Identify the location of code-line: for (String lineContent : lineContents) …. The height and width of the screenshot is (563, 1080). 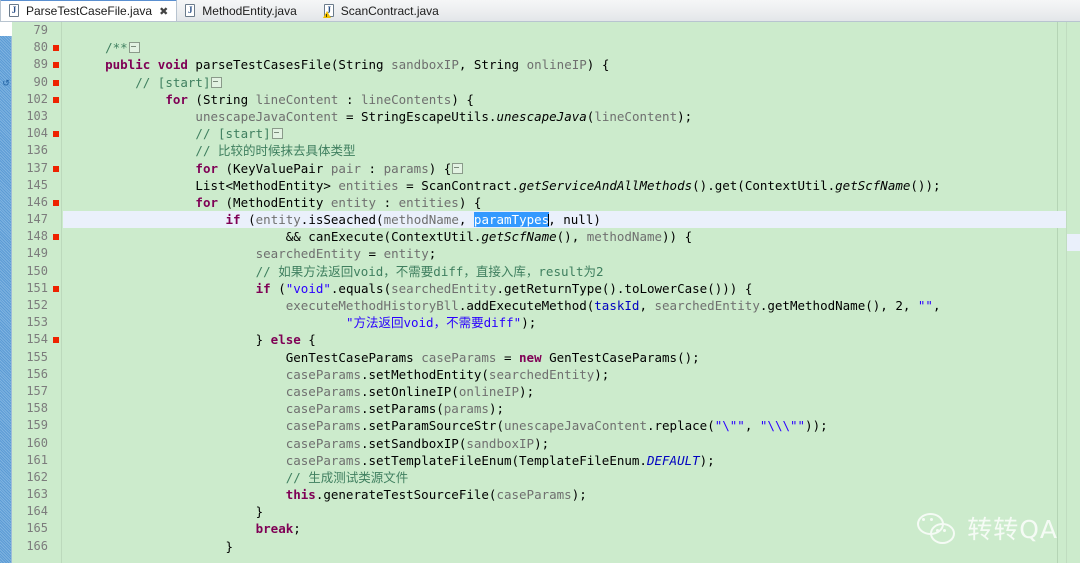
(571, 99).